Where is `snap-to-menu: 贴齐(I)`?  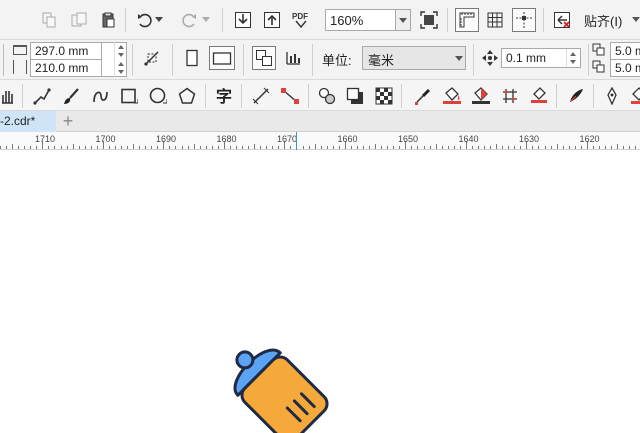
snap-to-menu: 贴齐(I) is located at coordinates (603, 20).